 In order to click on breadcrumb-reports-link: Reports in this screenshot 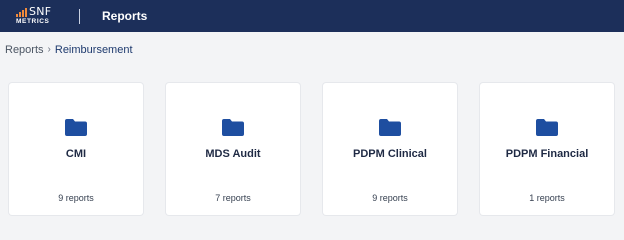, I will do `click(24, 50)`.